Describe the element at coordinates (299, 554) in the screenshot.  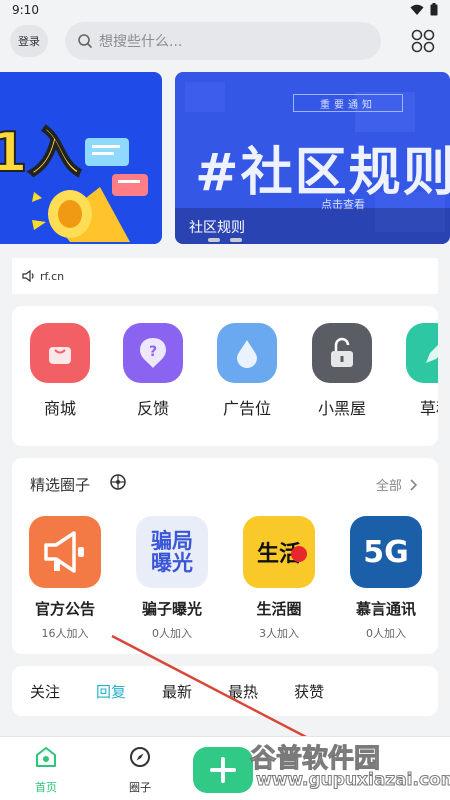
I see `red-dot-icon` at that location.